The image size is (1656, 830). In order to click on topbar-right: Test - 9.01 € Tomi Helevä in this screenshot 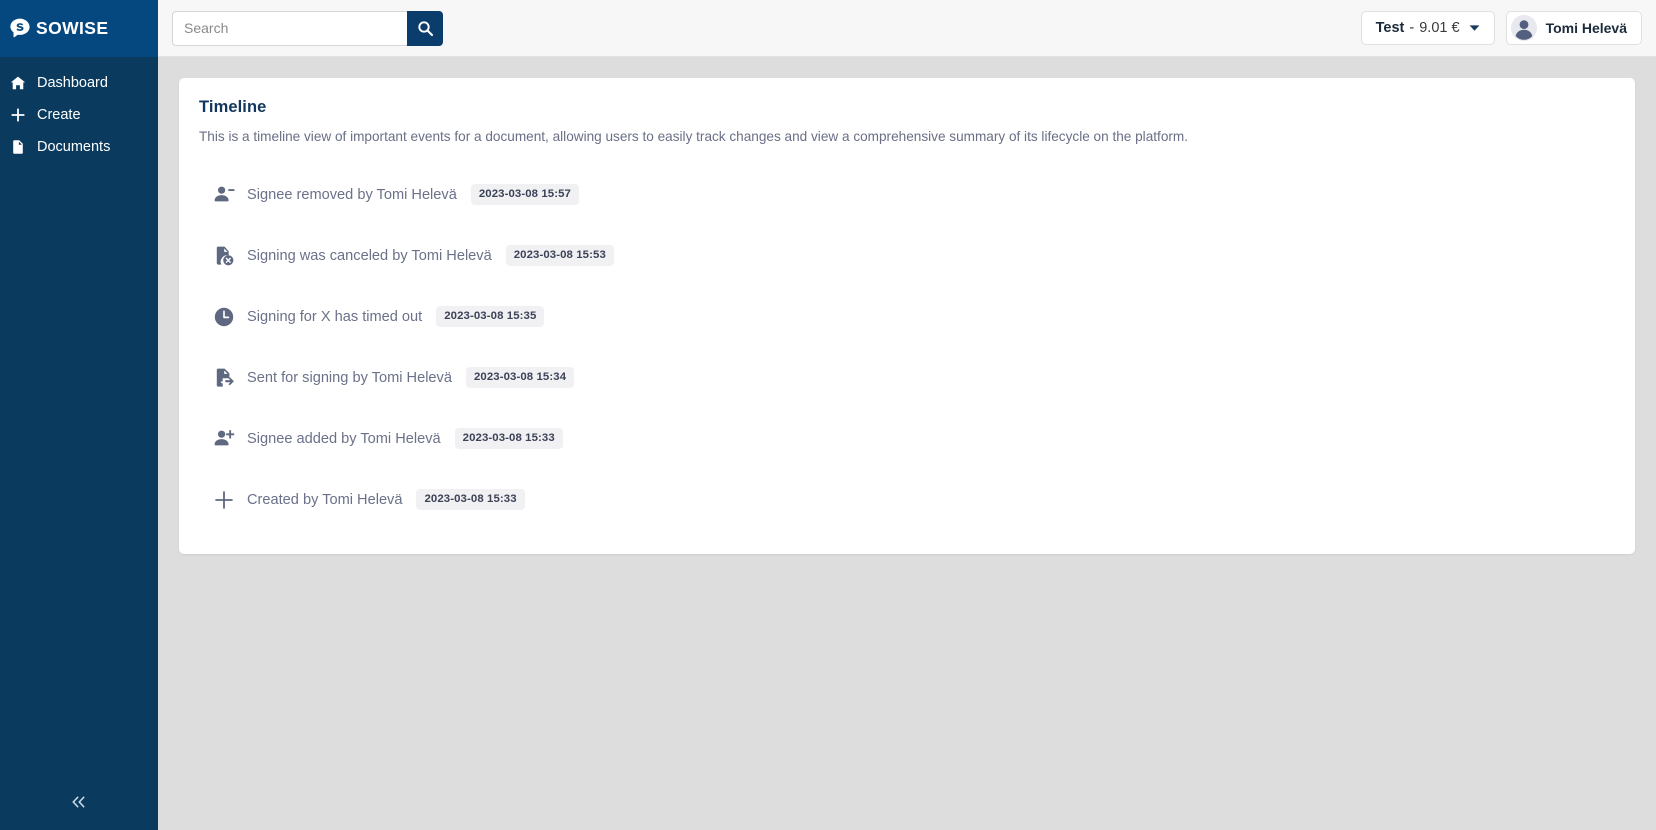, I will do `click(1501, 28)`.